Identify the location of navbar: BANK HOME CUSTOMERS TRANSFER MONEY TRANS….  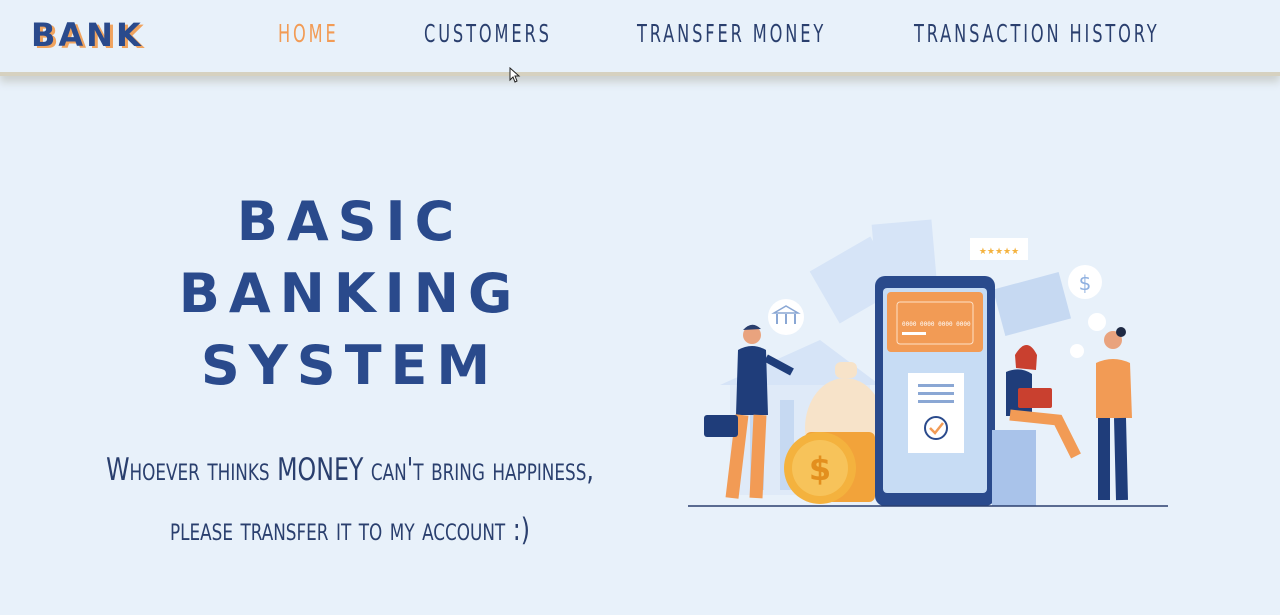
(640, 38).